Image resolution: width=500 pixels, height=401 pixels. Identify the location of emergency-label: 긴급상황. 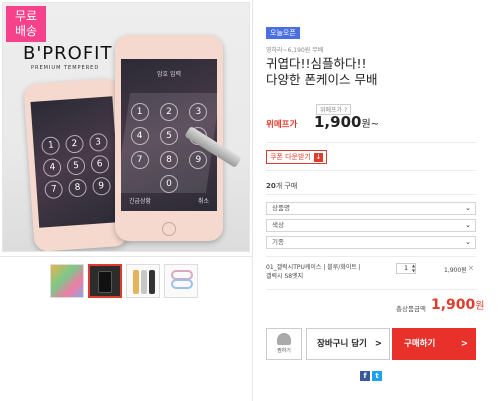
(140, 201).